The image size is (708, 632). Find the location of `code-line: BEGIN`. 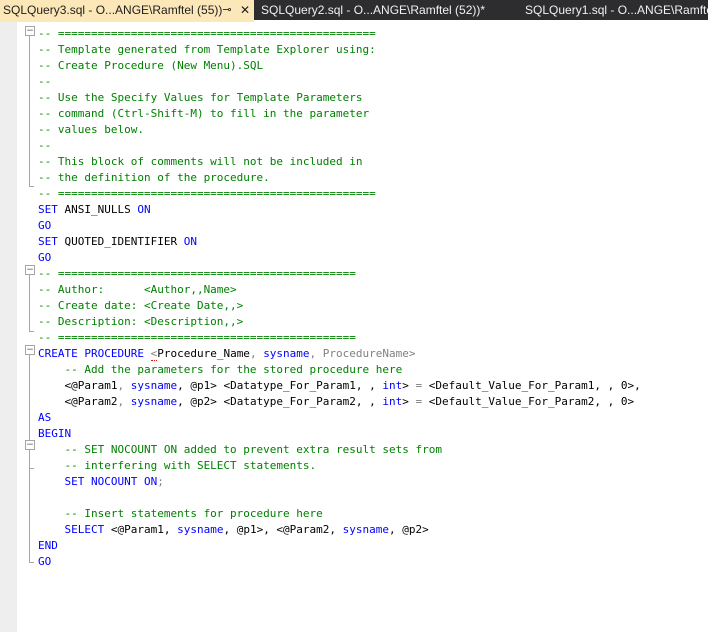

code-line: BEGIN is located at coordinates (55, 433).